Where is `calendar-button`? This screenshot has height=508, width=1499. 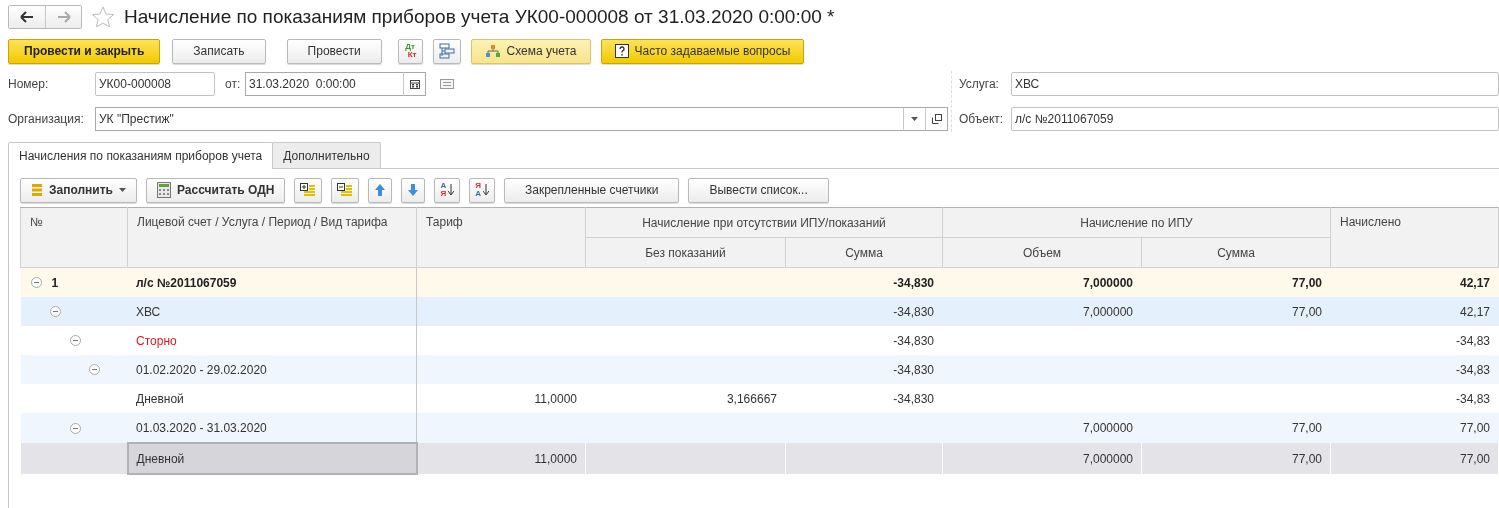
calendar-button is located at coordinates (414, 84).